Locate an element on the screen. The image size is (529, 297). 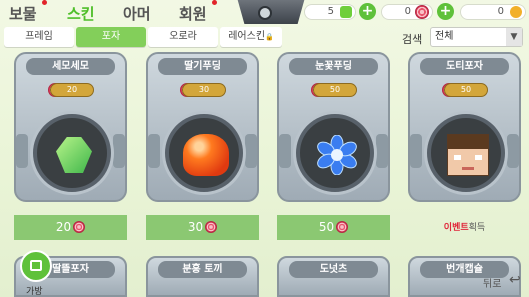
currency-coin: 0 is located at coordinates (493, 12).